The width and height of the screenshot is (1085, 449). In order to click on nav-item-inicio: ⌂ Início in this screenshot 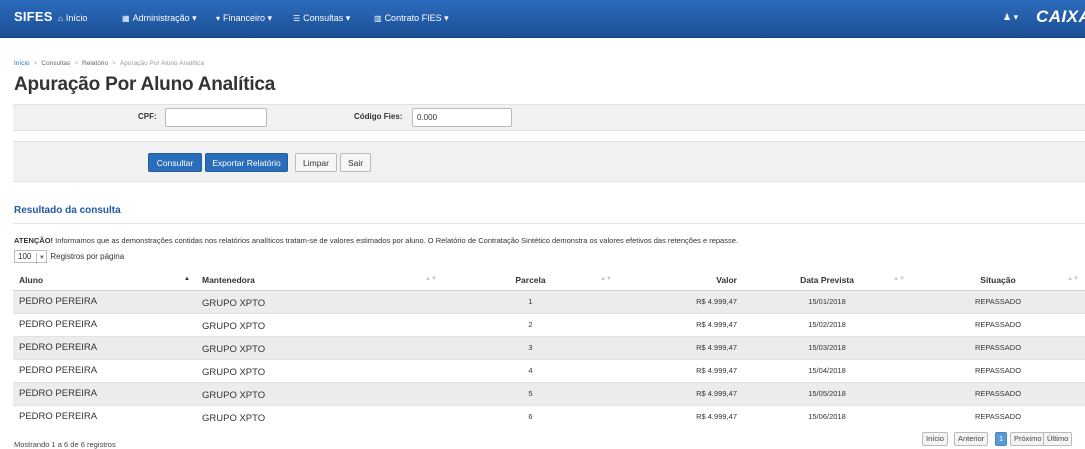, I will do `click(72, 18)`.